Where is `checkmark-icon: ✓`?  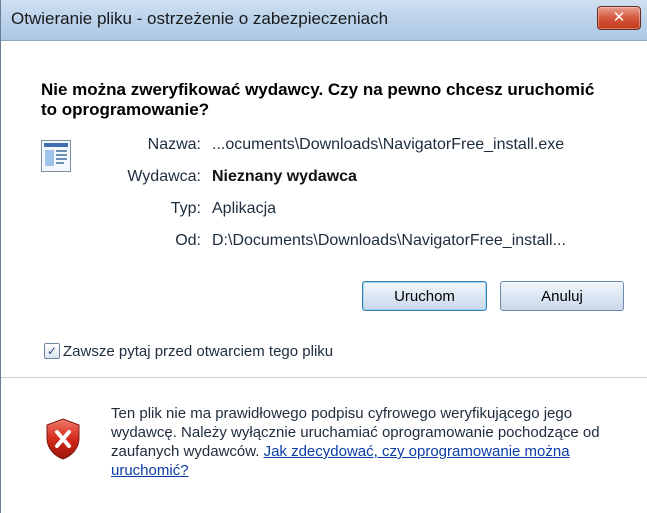
checkmark-icon: ✓ is located at coordinates (52, 351).